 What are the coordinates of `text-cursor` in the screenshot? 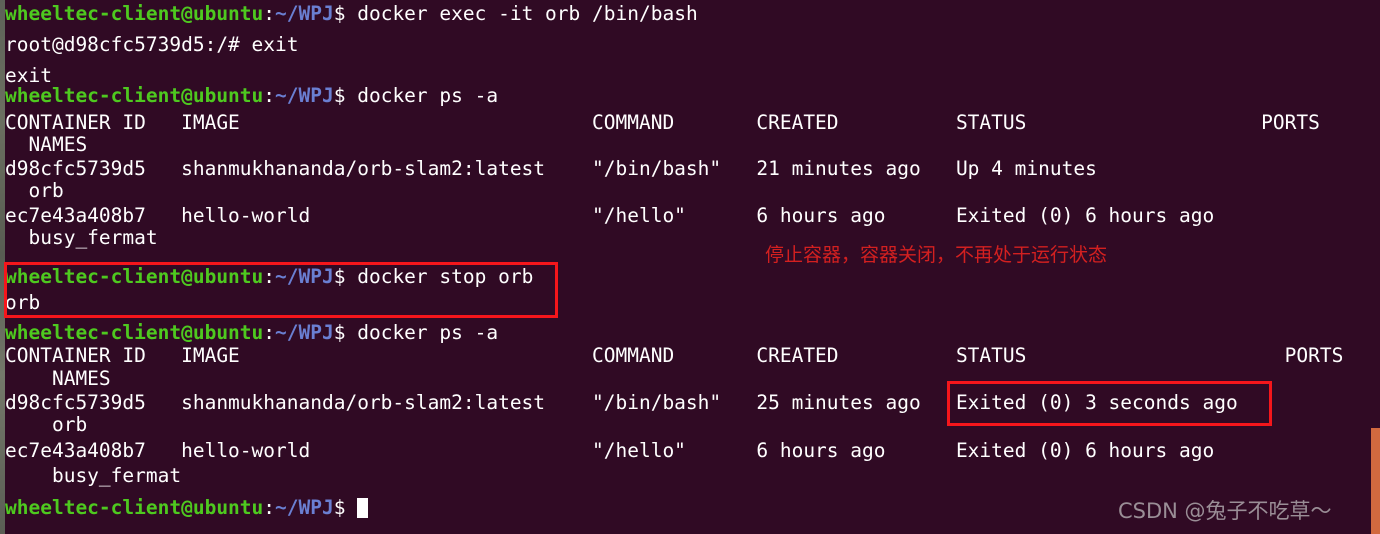 It's located at (363, 508).